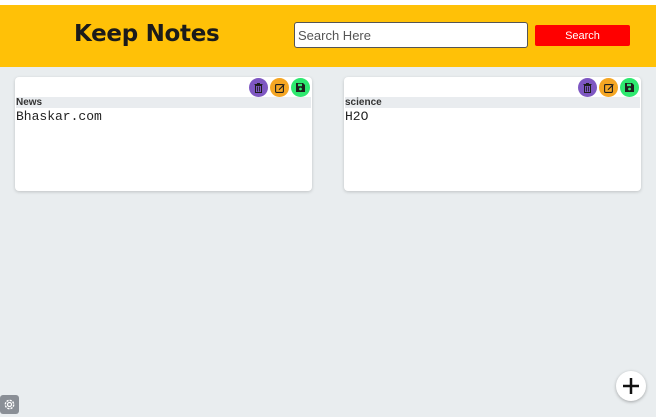  I want to click on add-note-button, so click(631, 386).